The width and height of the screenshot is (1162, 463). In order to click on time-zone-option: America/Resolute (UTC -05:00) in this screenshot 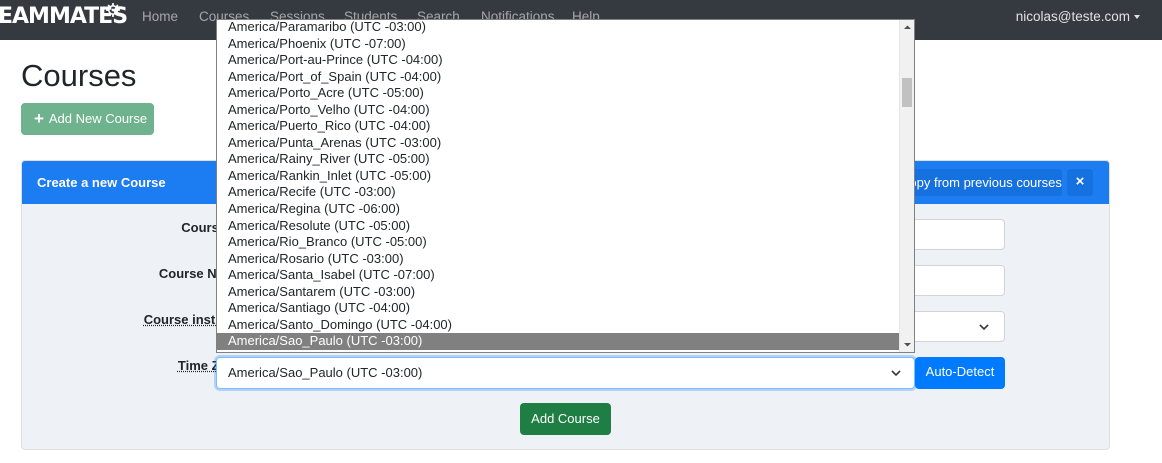, I will do `click(558, 226)`.